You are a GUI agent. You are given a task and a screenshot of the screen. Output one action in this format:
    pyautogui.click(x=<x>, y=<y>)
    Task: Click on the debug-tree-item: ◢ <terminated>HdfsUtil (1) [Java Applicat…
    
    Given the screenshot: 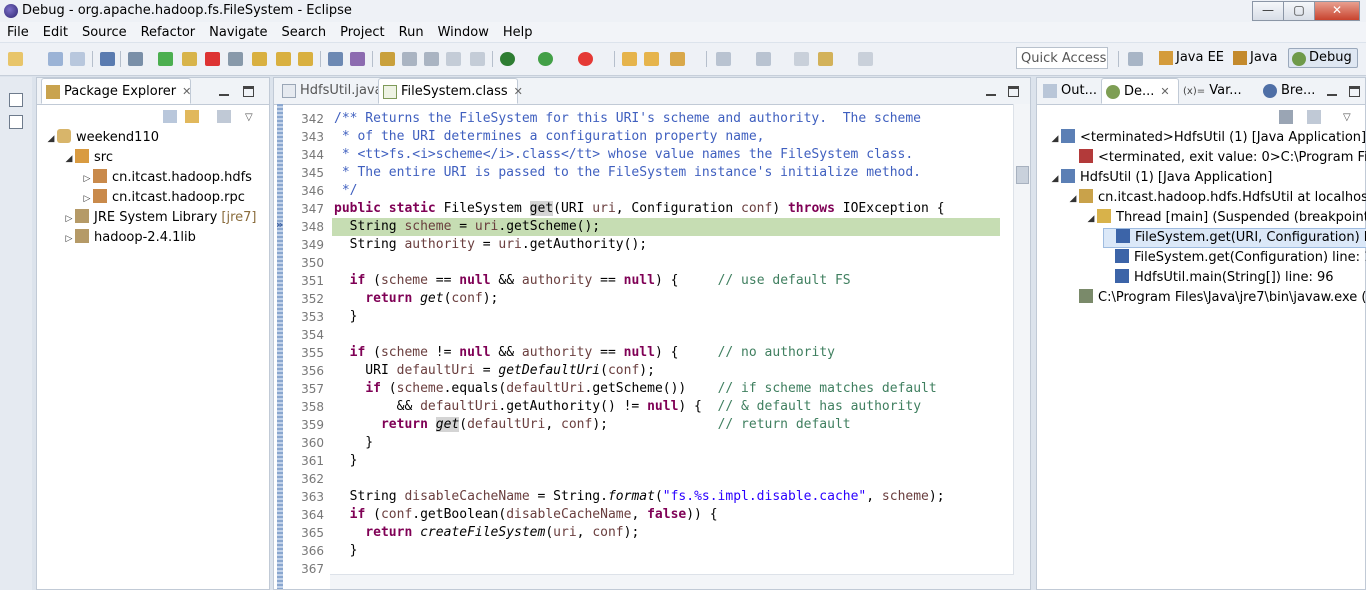 What is the action you would take?
    pyautogui.click(x=1207, y=138)
    